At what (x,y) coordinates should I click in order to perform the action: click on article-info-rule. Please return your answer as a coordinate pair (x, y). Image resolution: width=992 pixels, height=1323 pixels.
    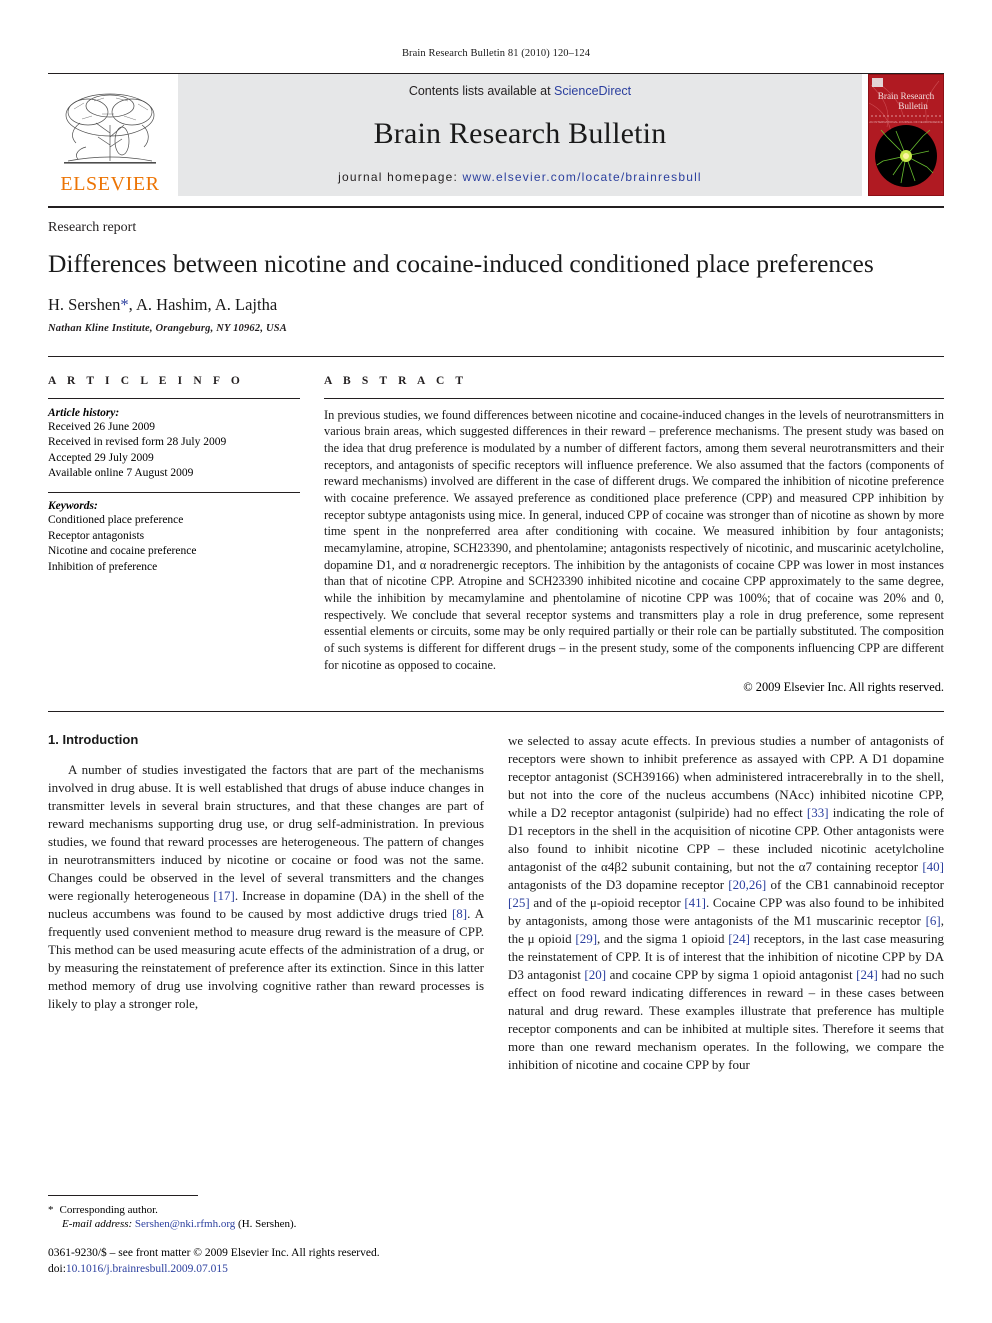
    Looking at the image, I should click on (174, 398).